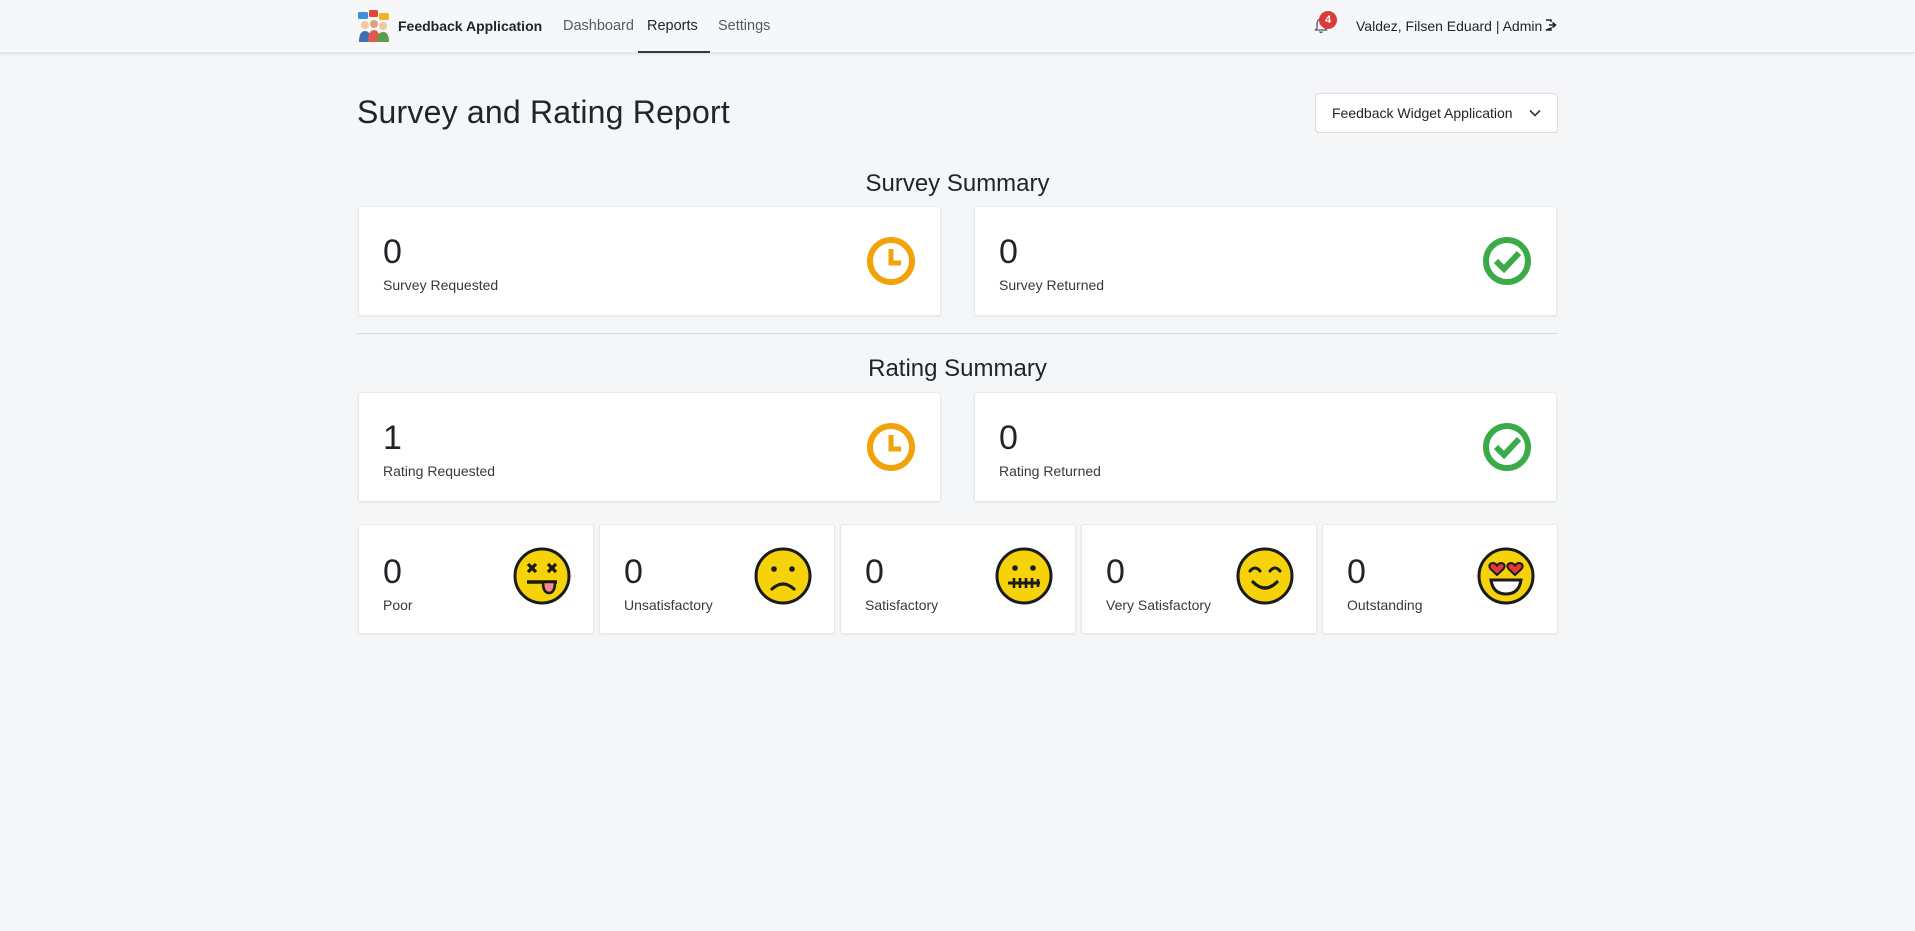 The height and width of the screenshot is (931, 1915). Describe the element at coordinates (1024, 576) in the screenshot. I see `grimace-face-icon` at that location.